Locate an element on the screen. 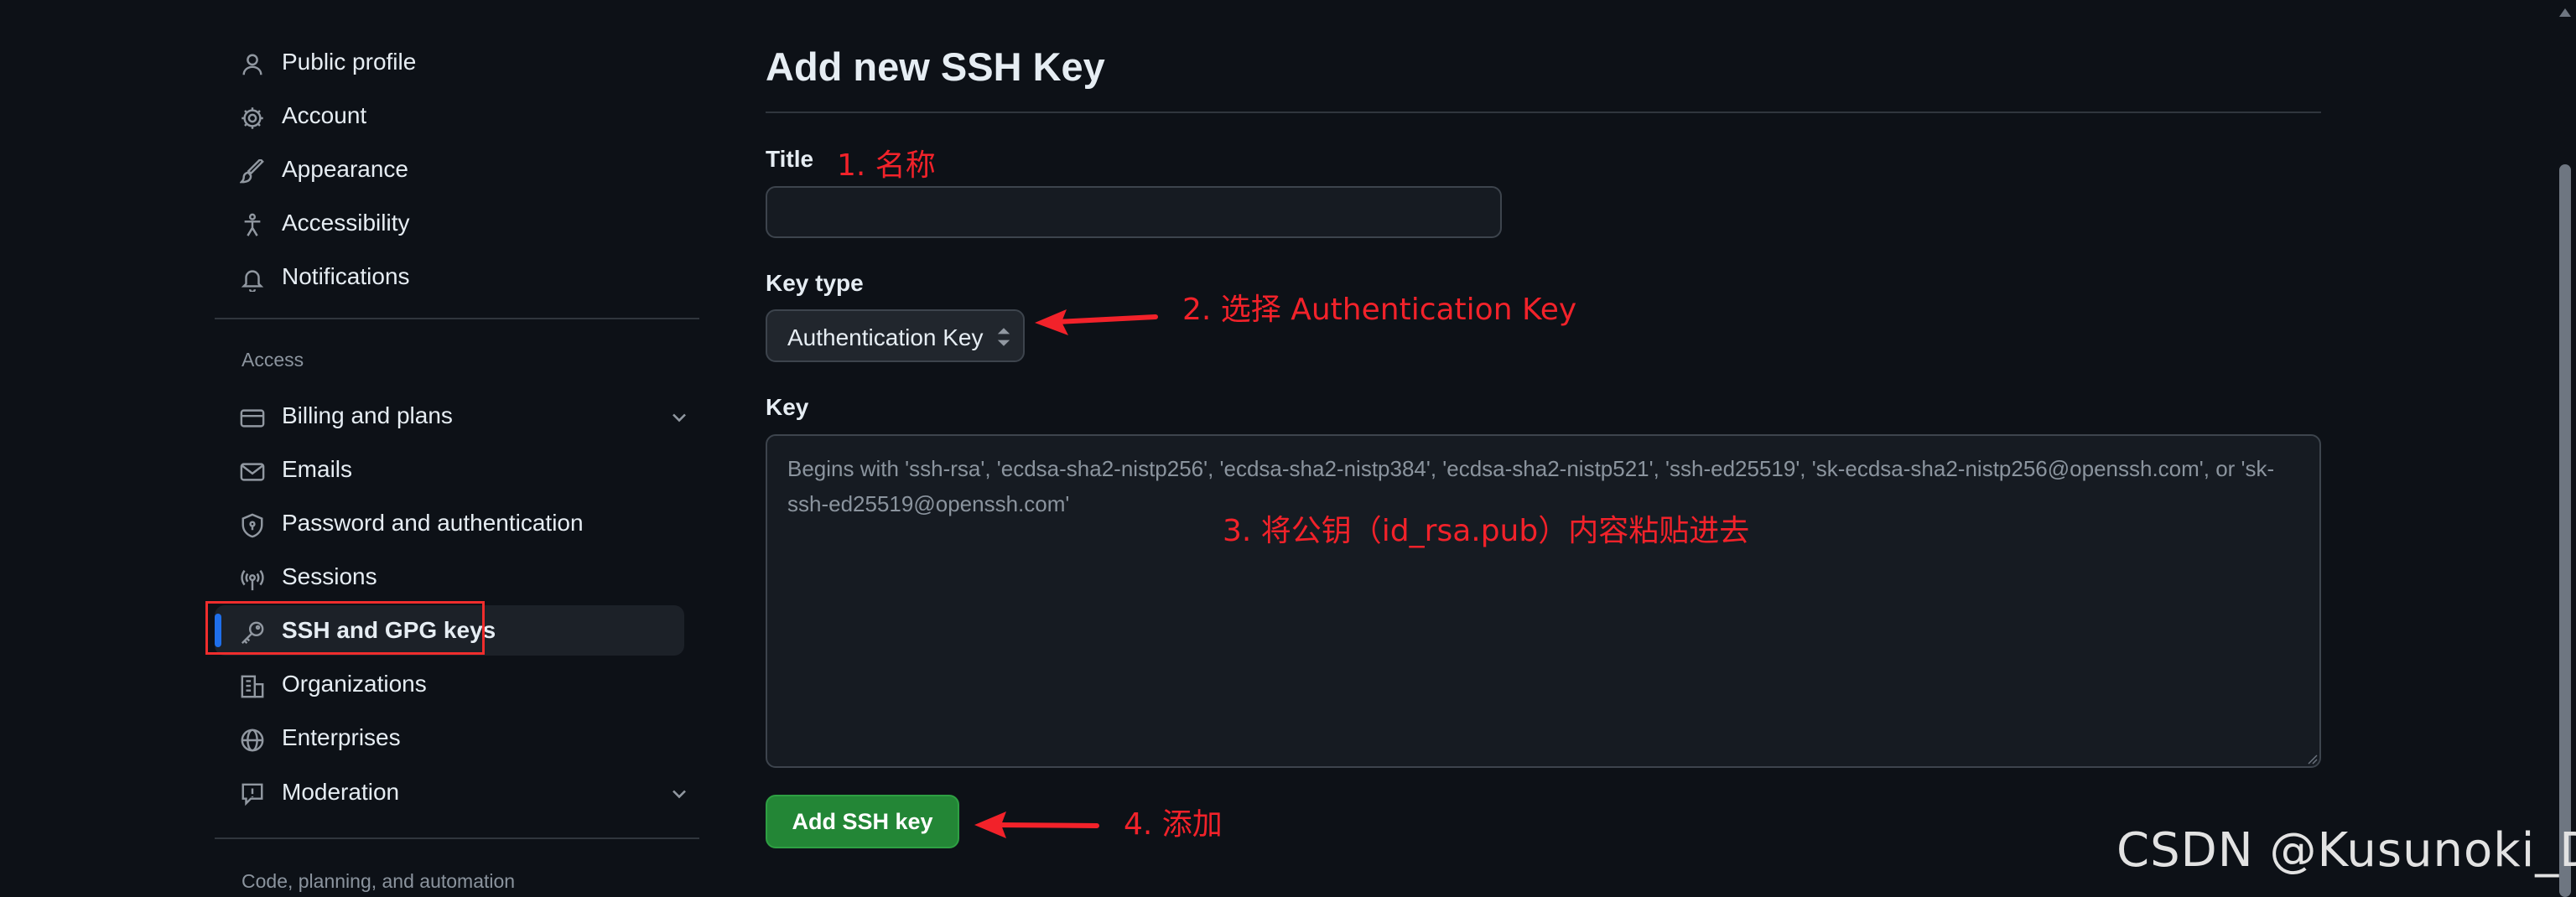 Image resolution: width=2576 pixels, height=897 pixels. resize-grip-icon is located at coordinates (2311, 758).